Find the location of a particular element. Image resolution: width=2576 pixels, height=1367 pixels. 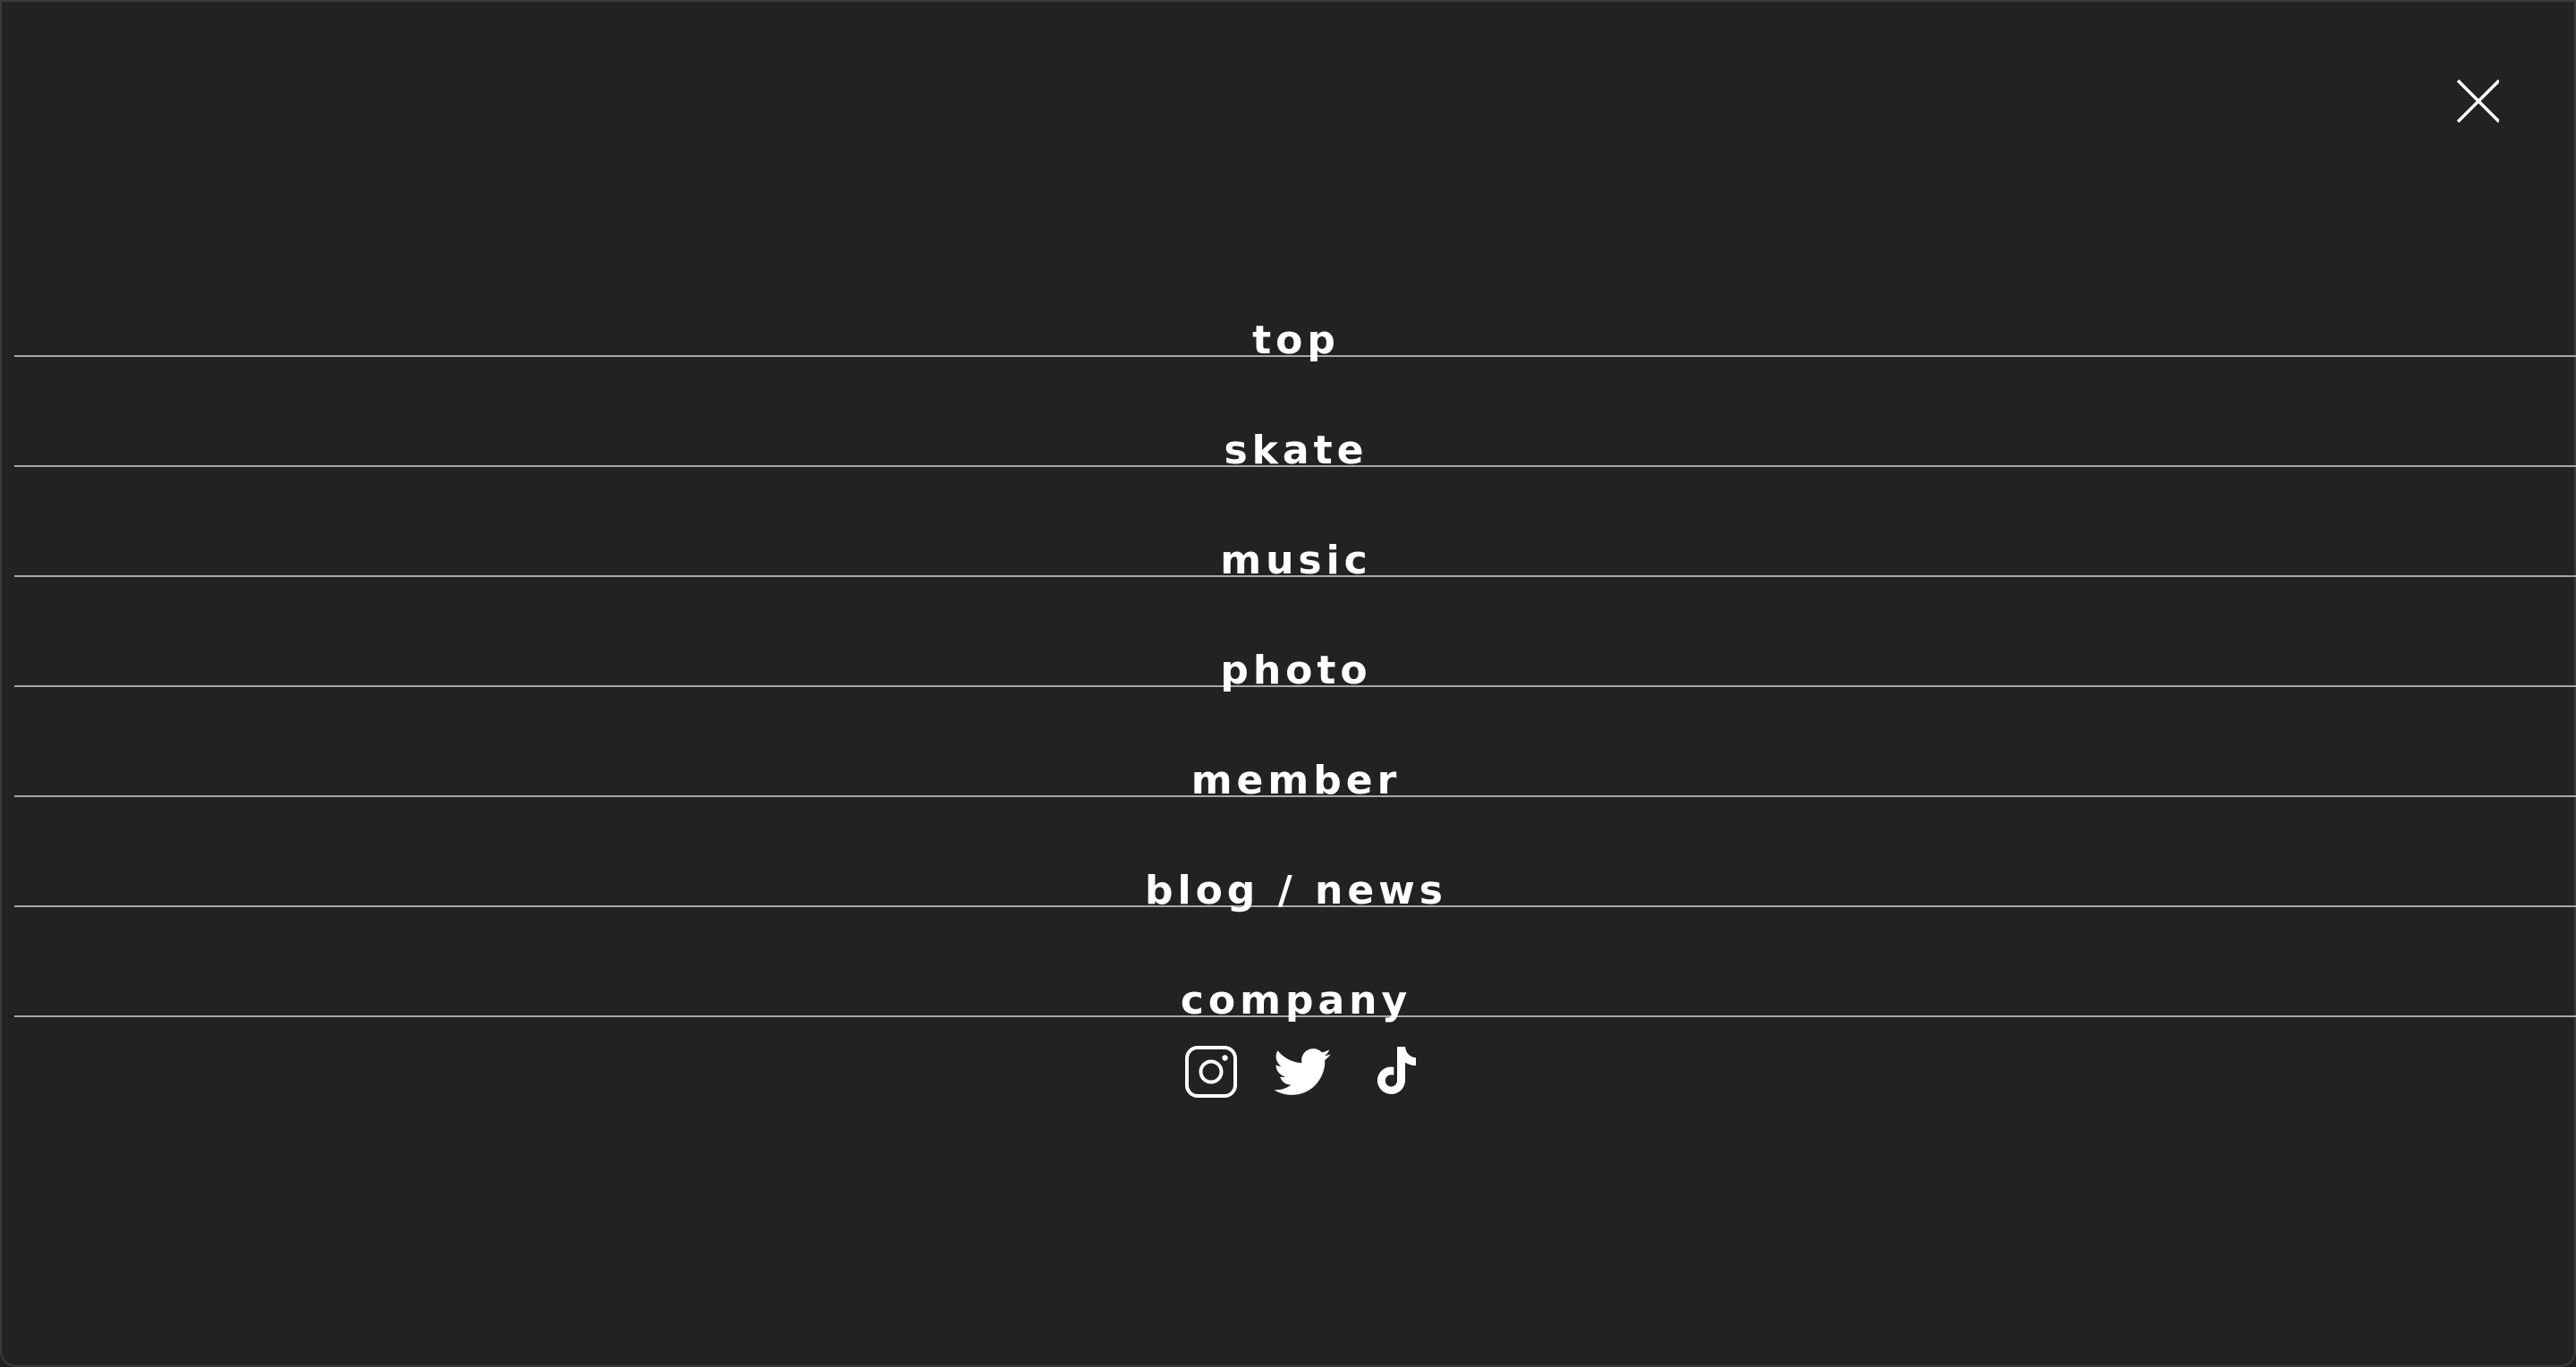

menu-link-blog-news: blog / news is located at coordinates (1295, 891).